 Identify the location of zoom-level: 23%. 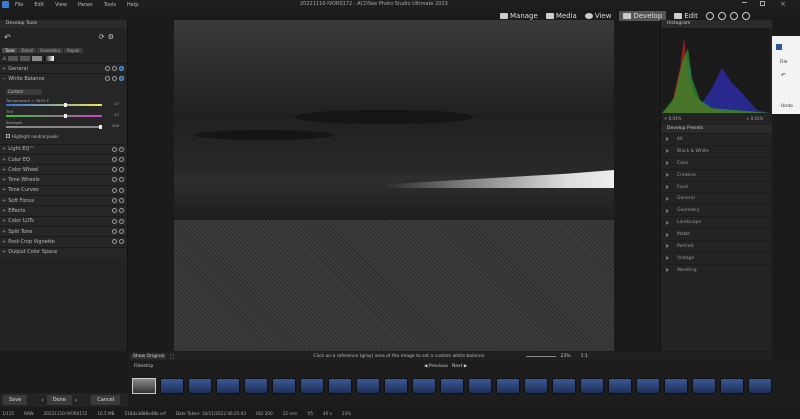
(566, 356).